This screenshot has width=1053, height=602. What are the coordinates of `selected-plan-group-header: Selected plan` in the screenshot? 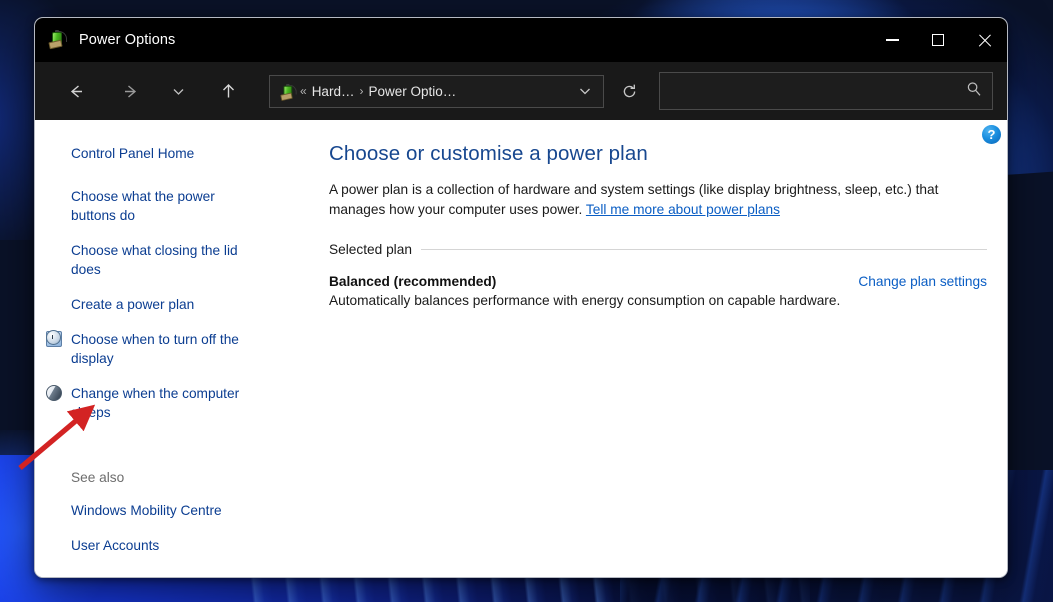 It's located at (659, 249).